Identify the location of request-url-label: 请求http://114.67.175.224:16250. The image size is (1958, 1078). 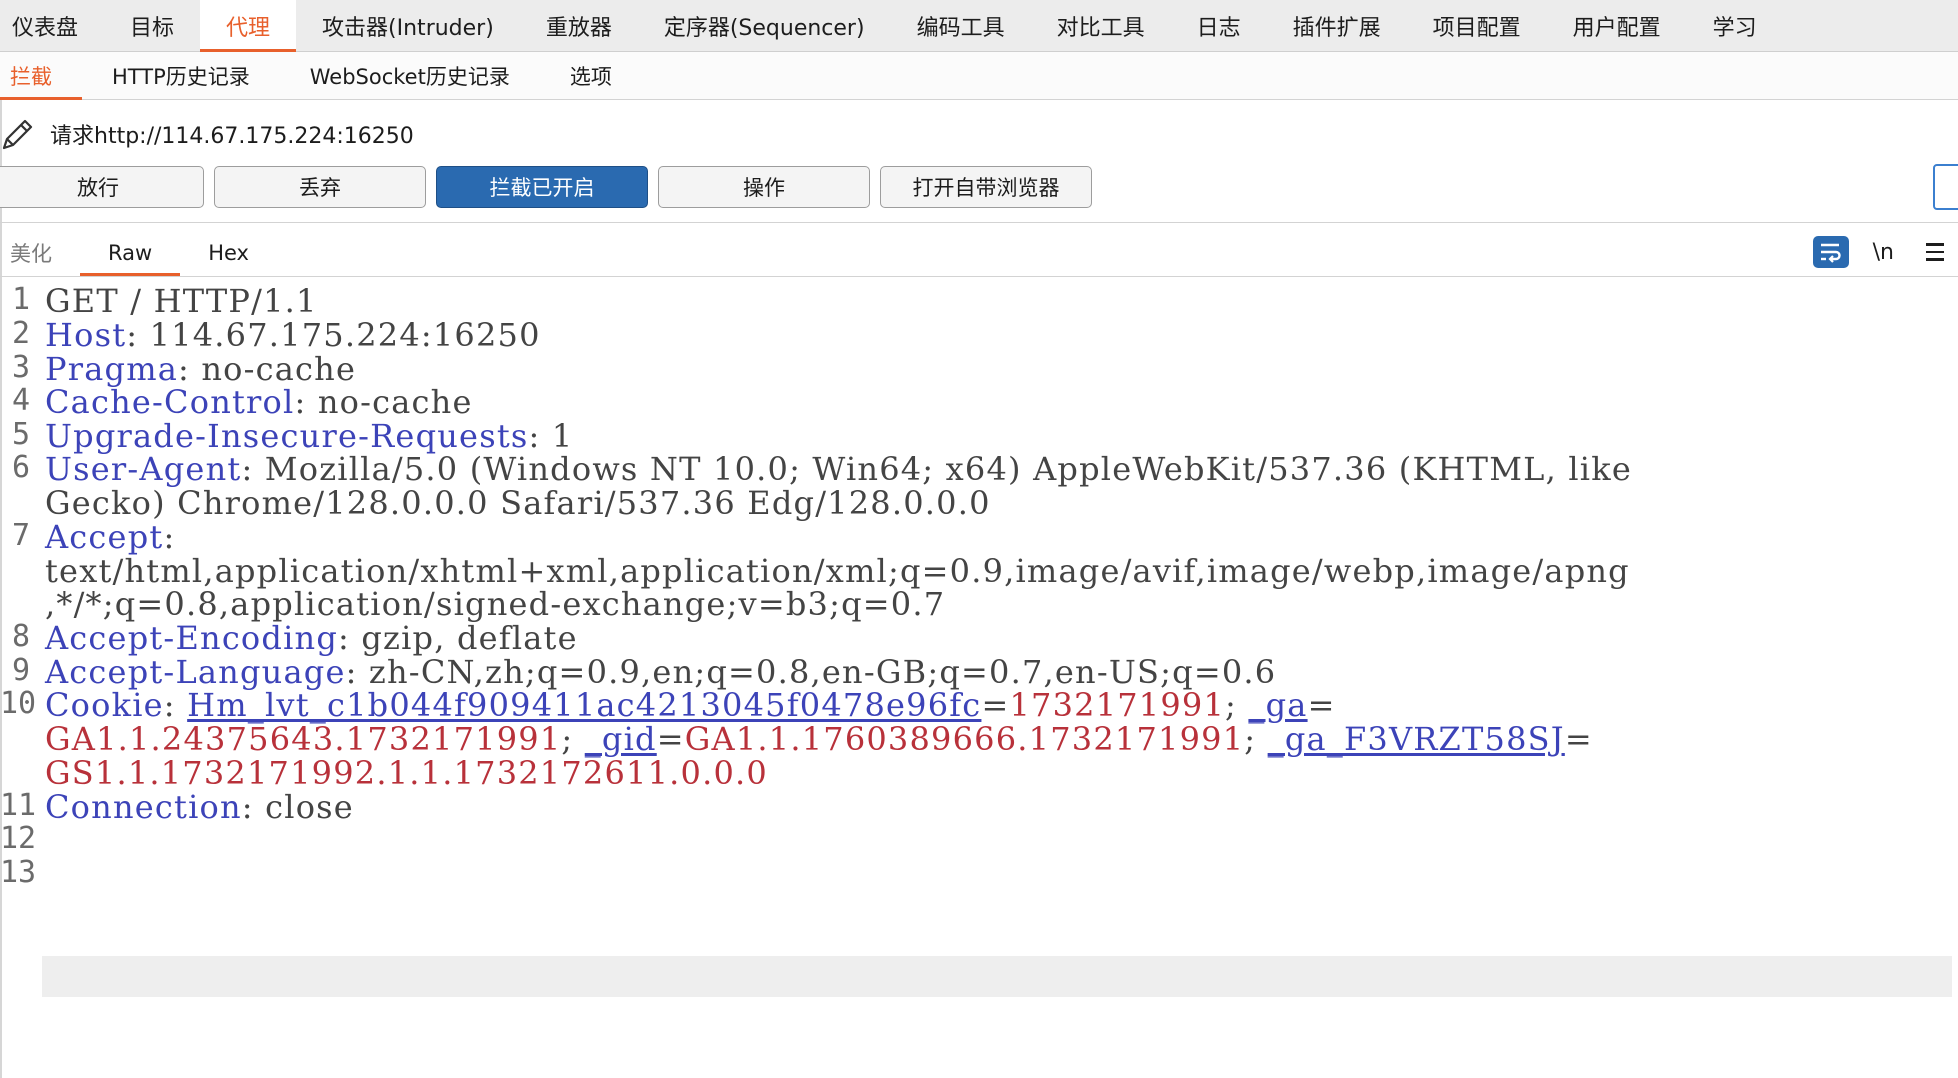
(232, 136).